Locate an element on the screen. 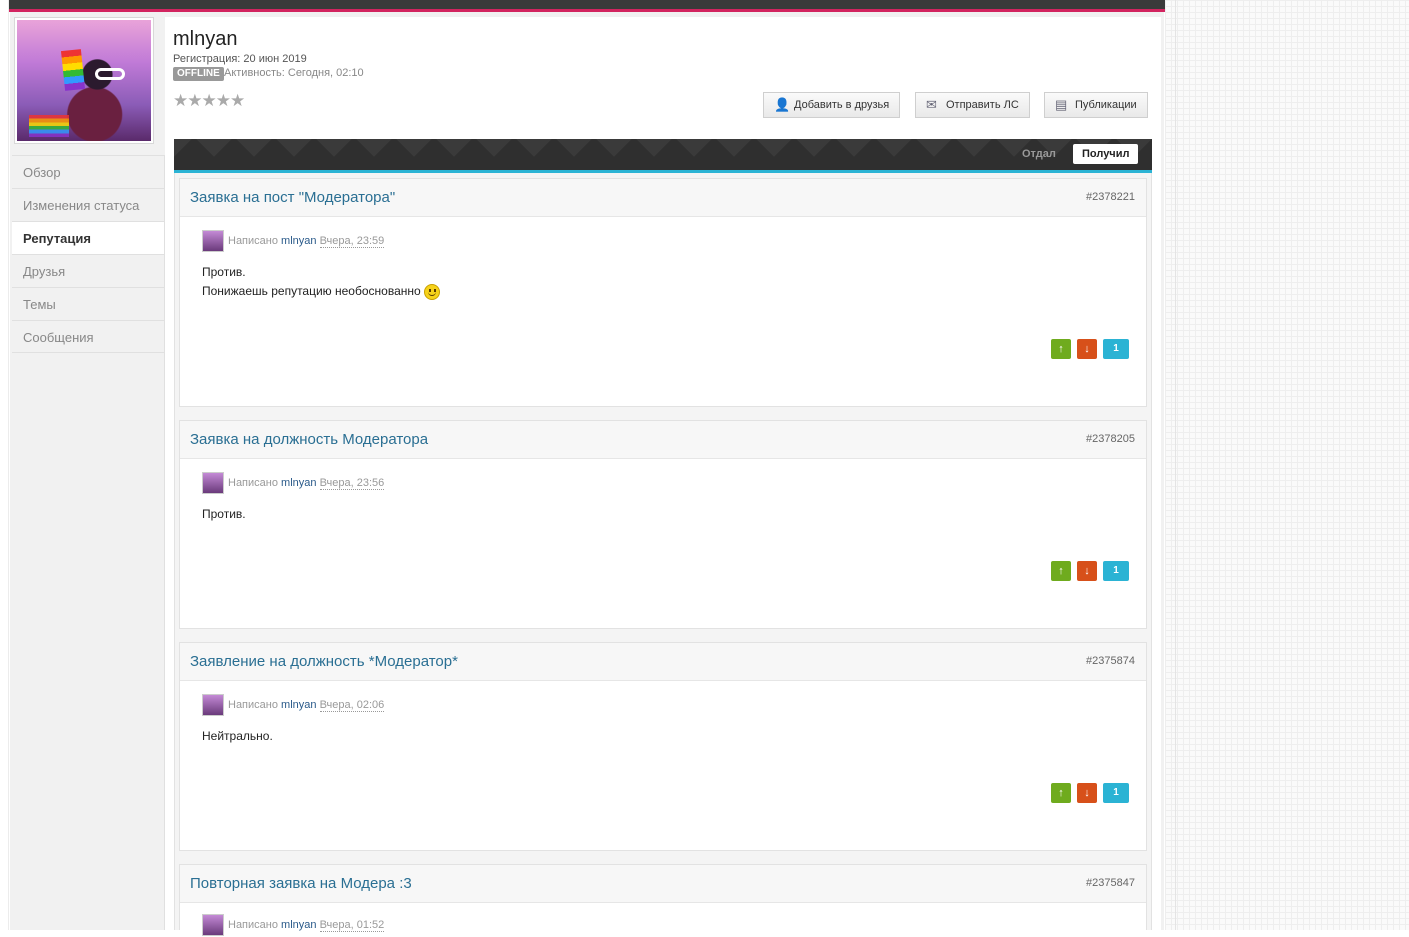 The width and height of the screenshot is (1409, 937). reputation-tabbar is located at coordinates (663, 154).